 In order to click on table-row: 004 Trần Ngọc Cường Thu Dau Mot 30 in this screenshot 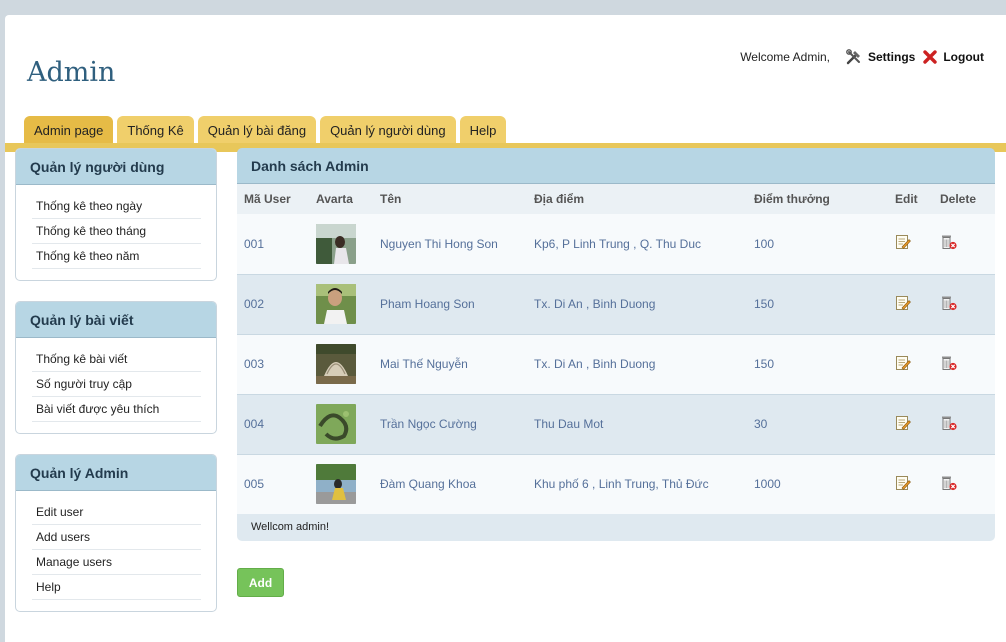, I will do `click(616, 424)`.